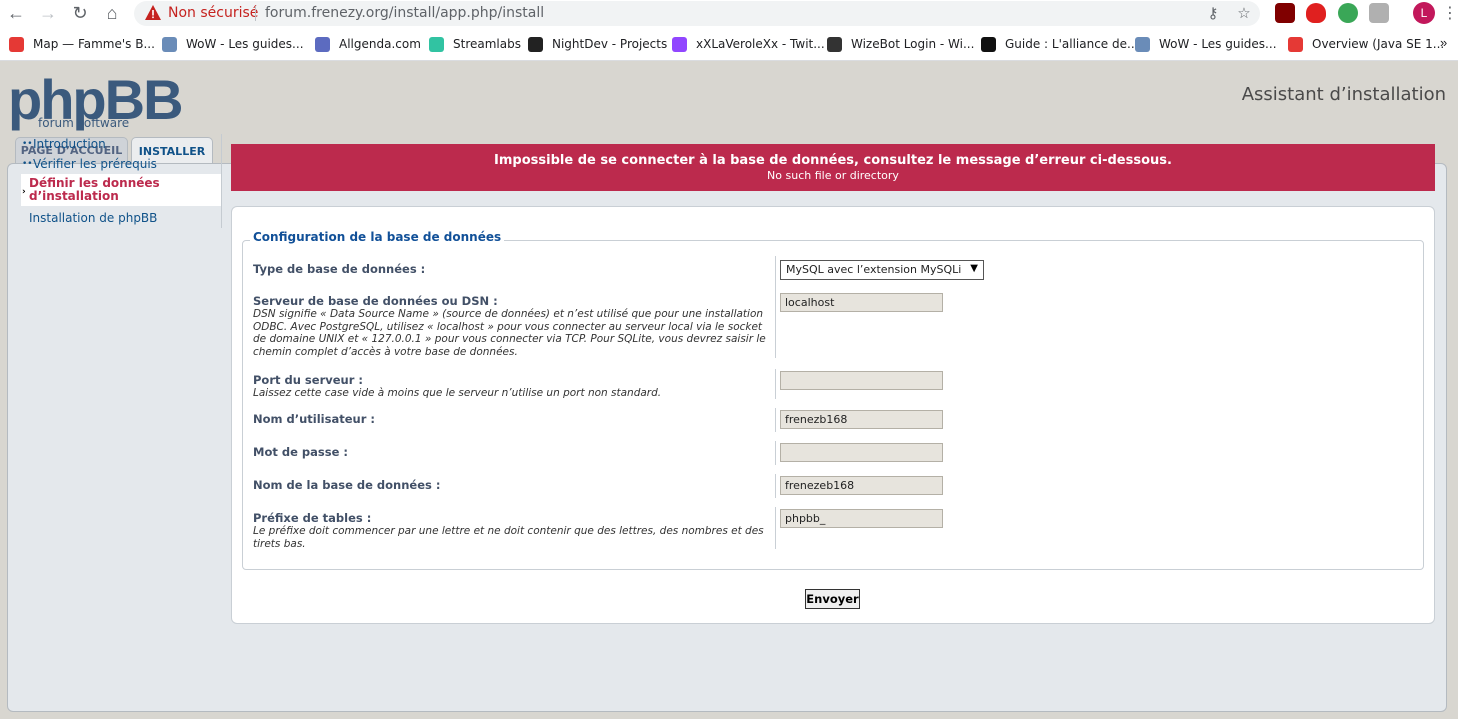 The height and width of the screenshot is (719, 1458). What do you see at coordinates (832, 599) in the screenshot?
I see `submit-button: Envoyer` at bounding box center [832, 599].